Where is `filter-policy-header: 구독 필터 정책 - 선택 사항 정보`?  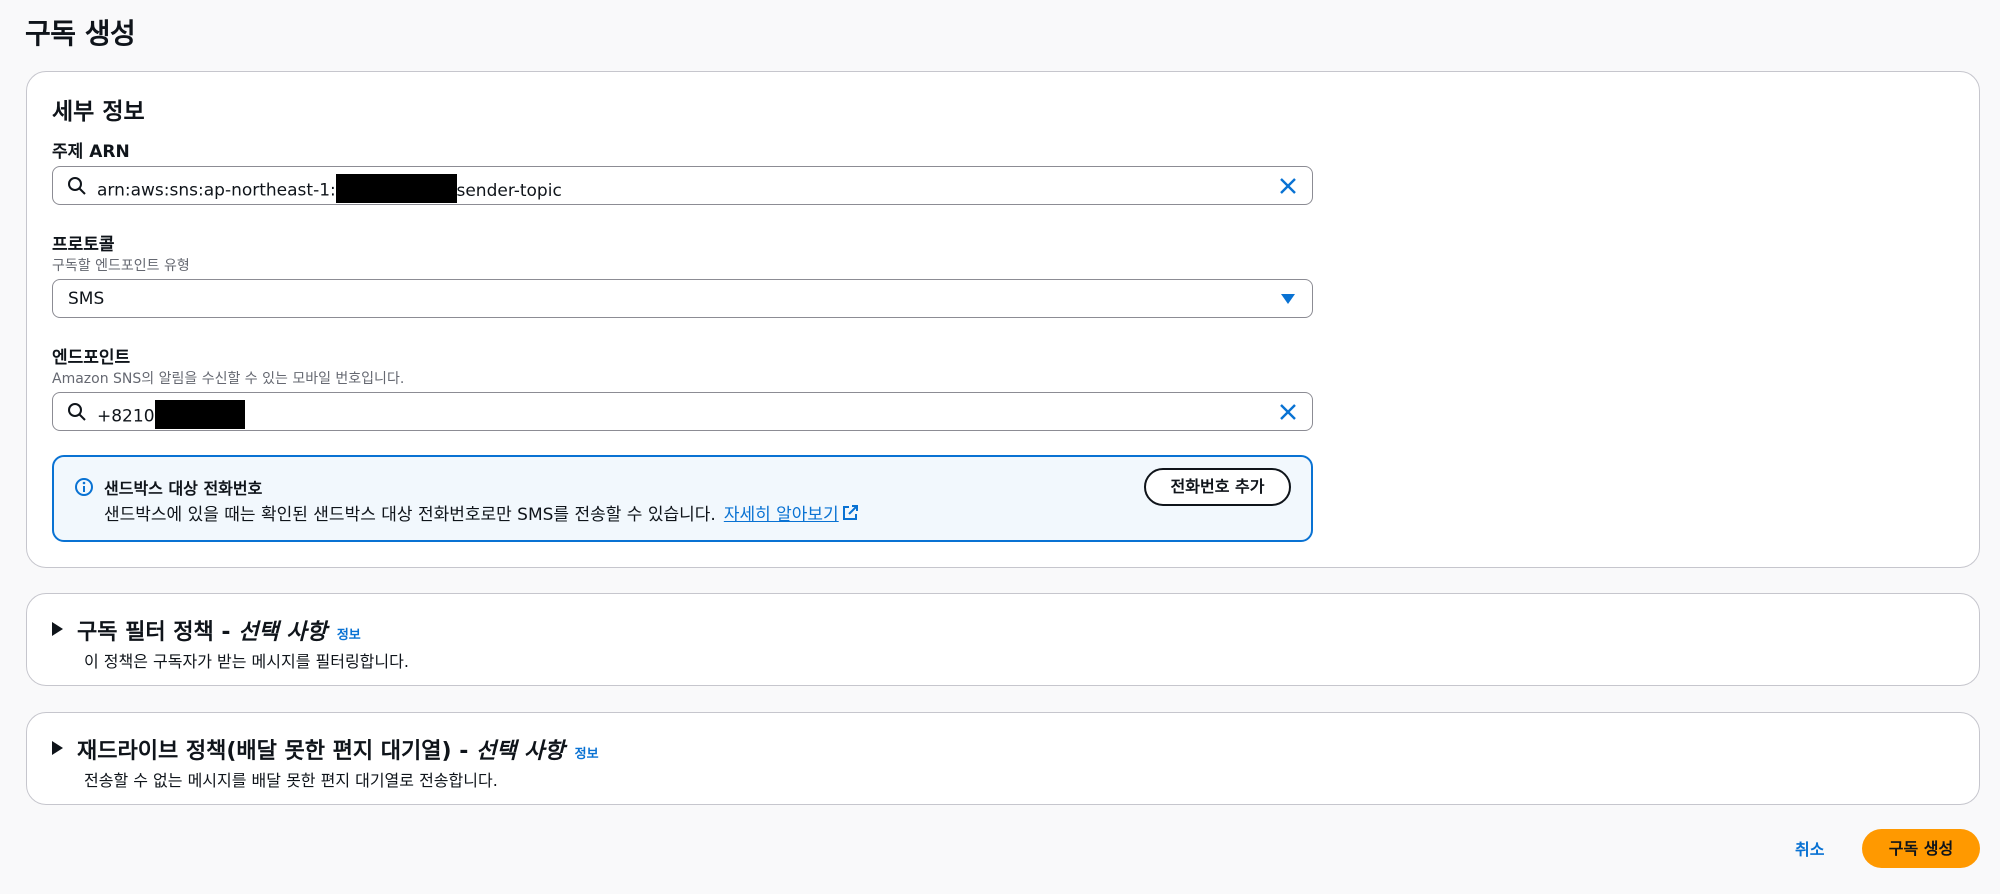
filter-policy-header: 구독 필터 정책 - 선택 사항 정보 is located at coordinates (206, 630).